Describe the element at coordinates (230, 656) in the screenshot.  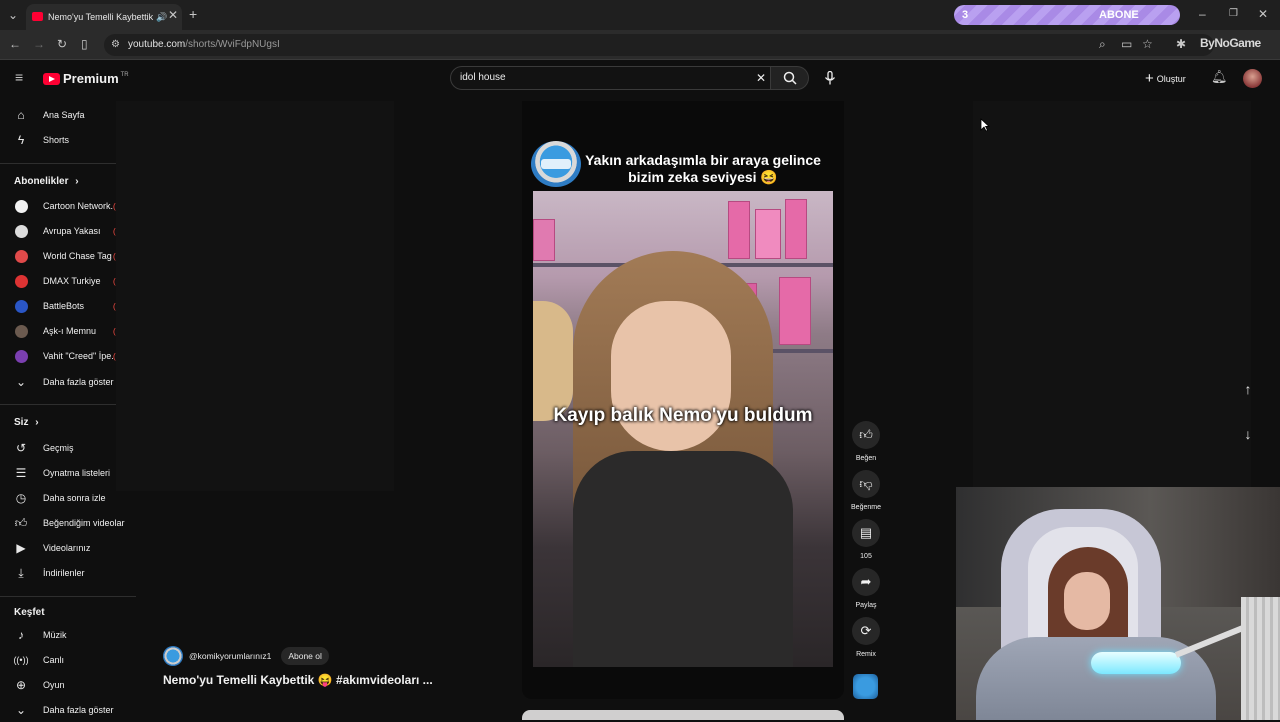
I see `channel-handle: @komikyorumlarınız1` at that location.